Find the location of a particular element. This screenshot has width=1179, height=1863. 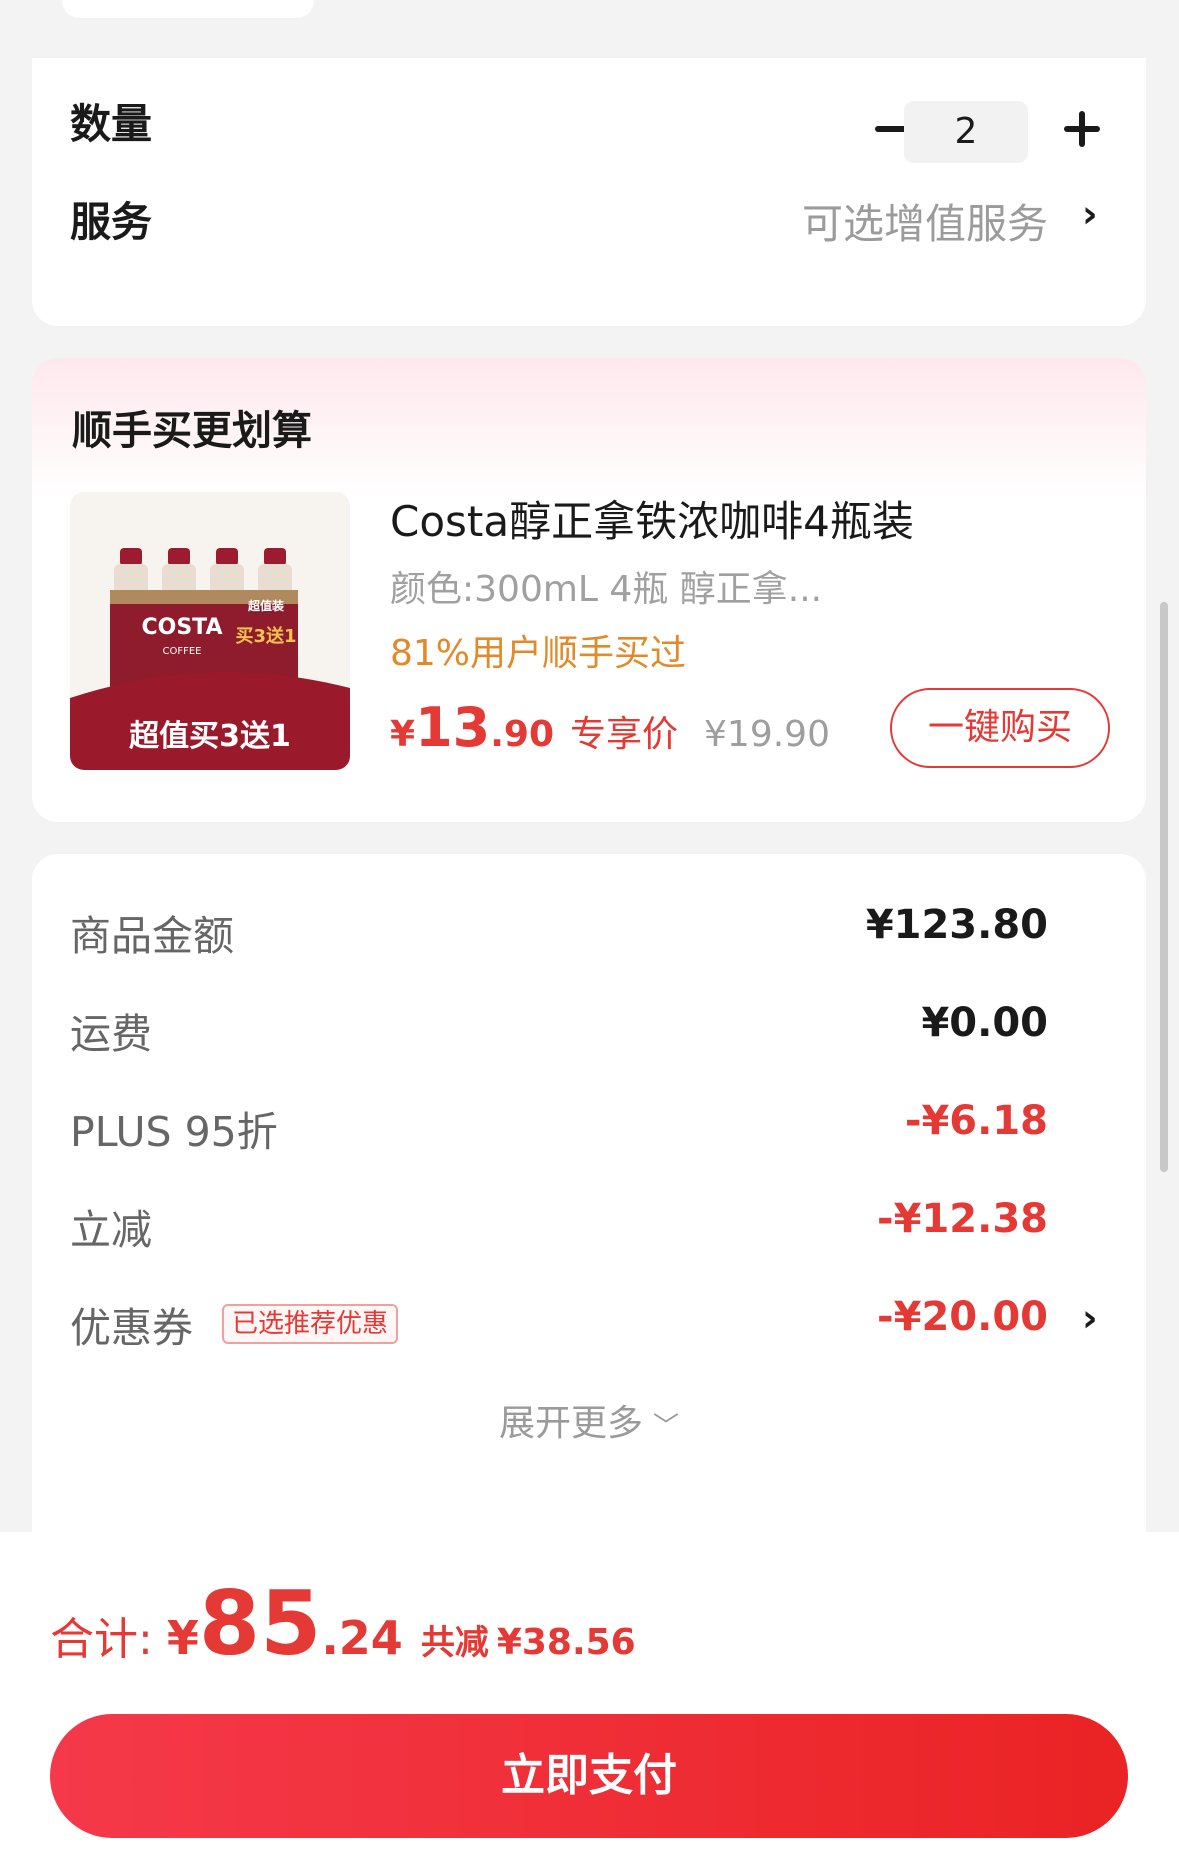

original-price: ¥19.90 is located at coordinates (767, 734).